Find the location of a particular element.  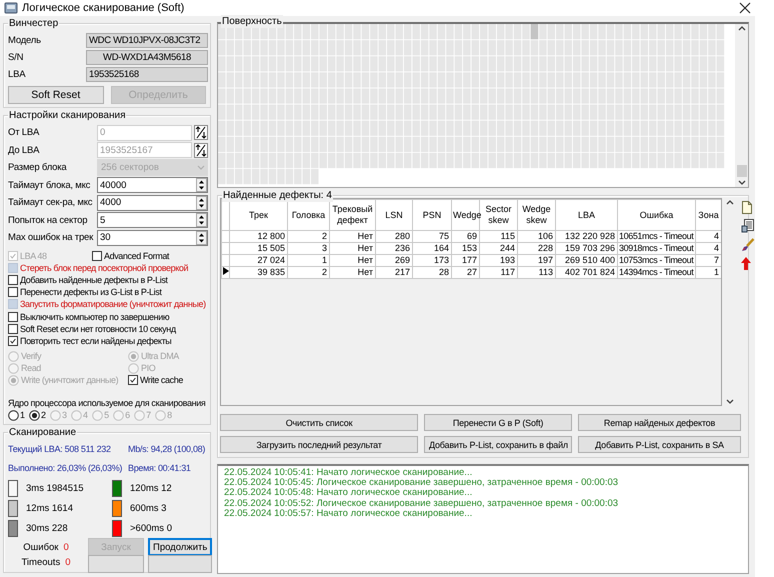

action-button: Очистить список is located at coordinates (319, 422).